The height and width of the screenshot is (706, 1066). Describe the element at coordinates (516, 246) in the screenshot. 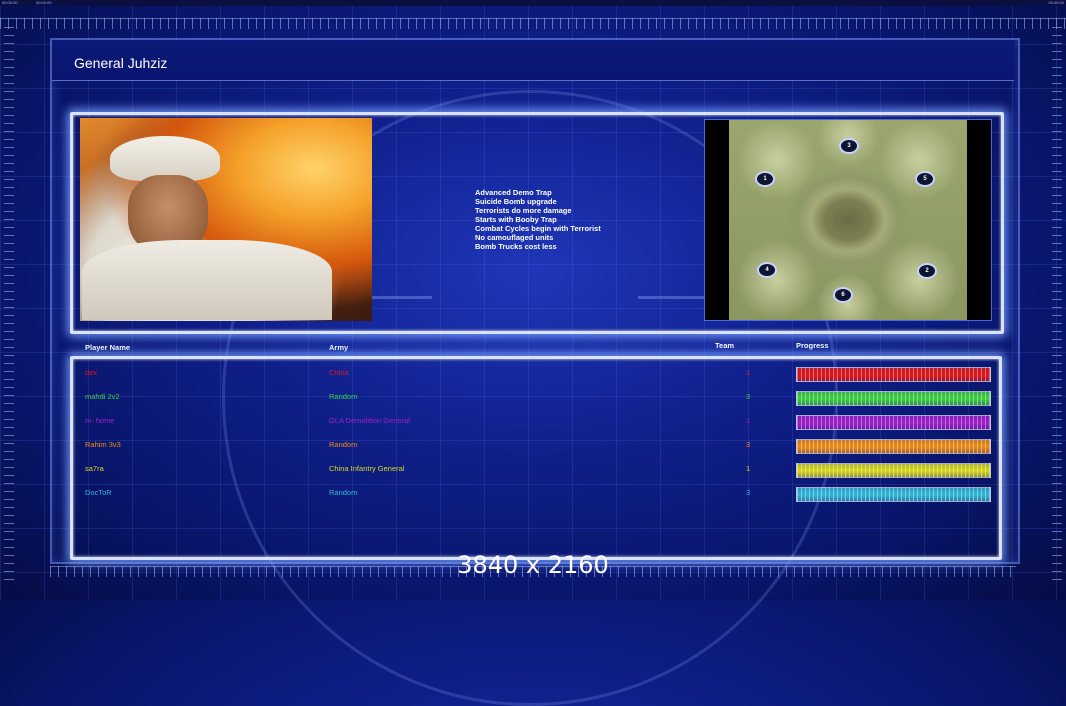

I see `bonus-item: Bomb Trucks cost less` at that location.